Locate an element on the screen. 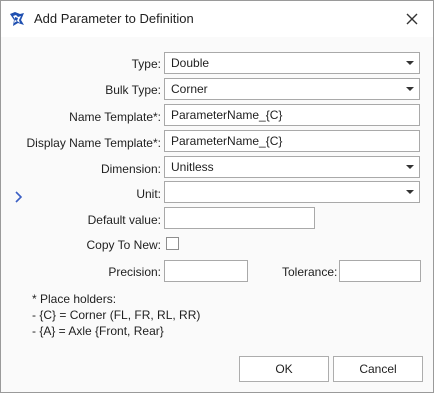 The height and width of the screenshot is (393, 434). close-icon is located at coordinates (412, 19).